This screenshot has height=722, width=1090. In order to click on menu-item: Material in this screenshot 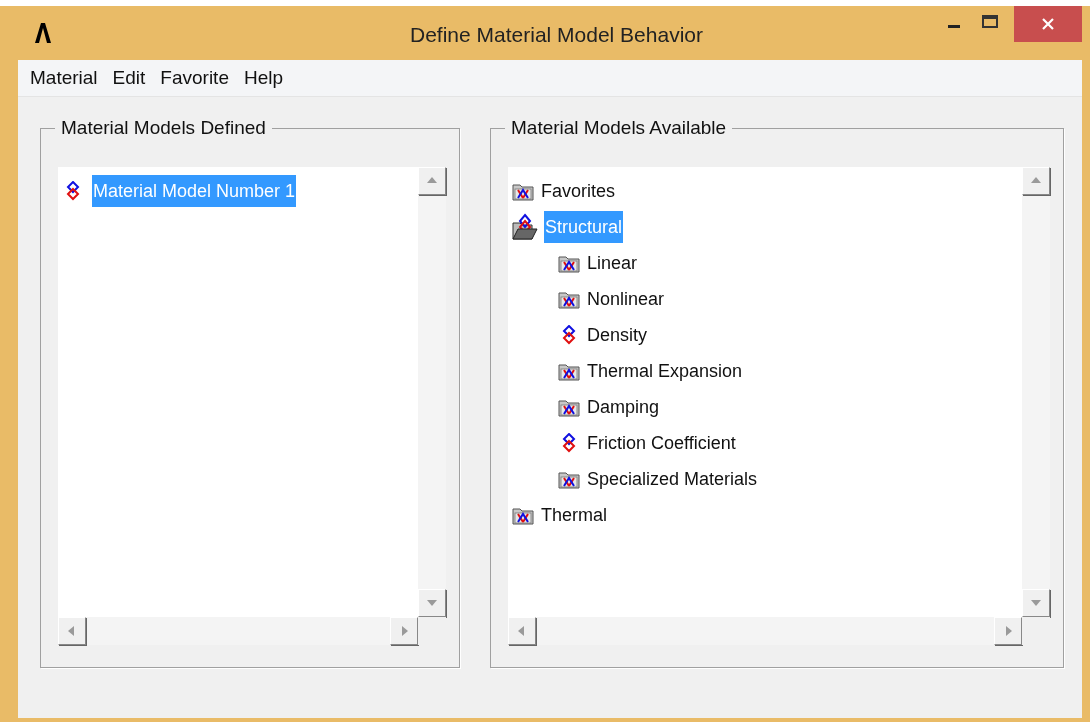, I will do `click(64, 78)`.